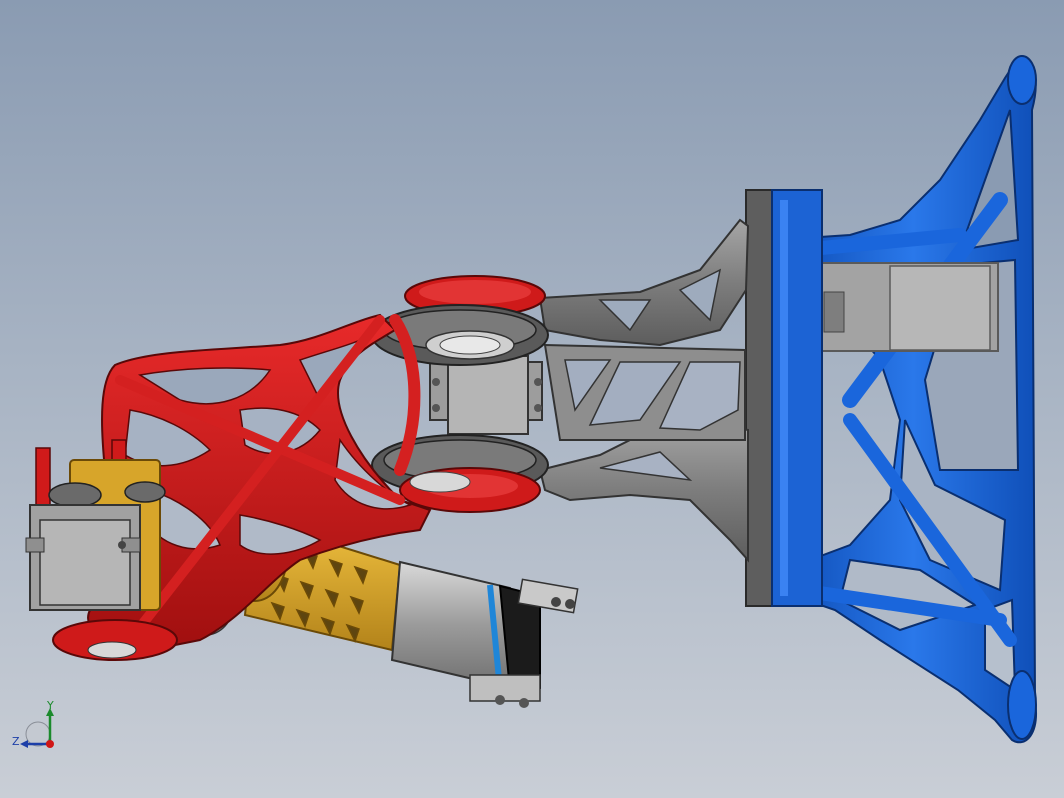 This screenshot has width=1064, height=798. What do you see at coordinates (36, 728) in the screenshot?
I see `coordinate-triad: Y Z` at bounding box center [36, 728].